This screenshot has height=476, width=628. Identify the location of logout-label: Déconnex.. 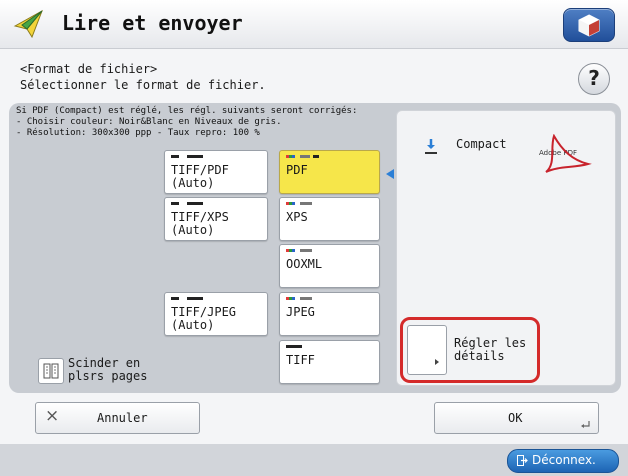
(564, 460).